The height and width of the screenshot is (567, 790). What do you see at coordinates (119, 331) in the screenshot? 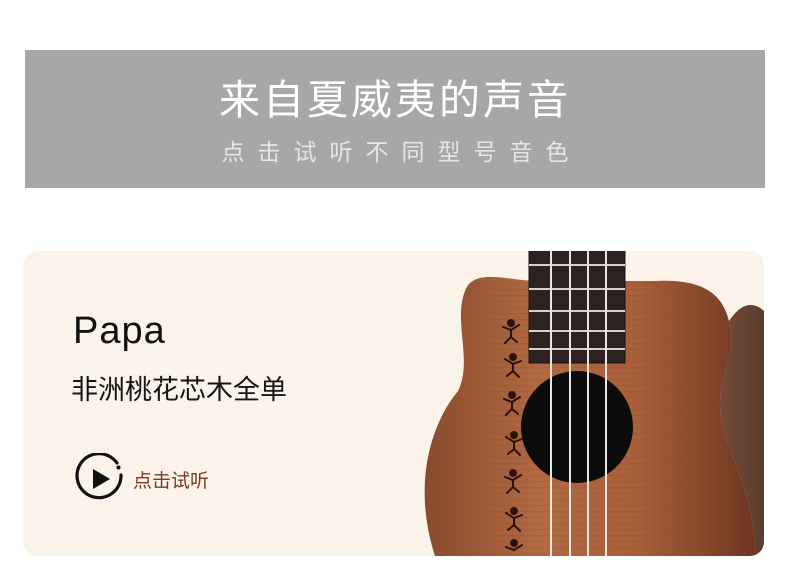
I see `product-name: Papa` at bounding box center [119, 331].